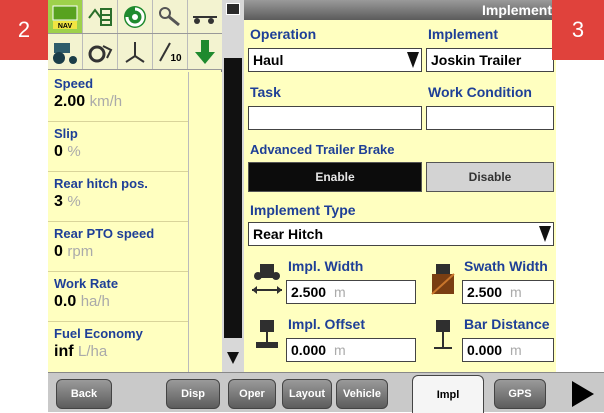 This screenshot has width=604, height=413. I want to click on readout-label: Rear PTO speed, so click(104, 233).